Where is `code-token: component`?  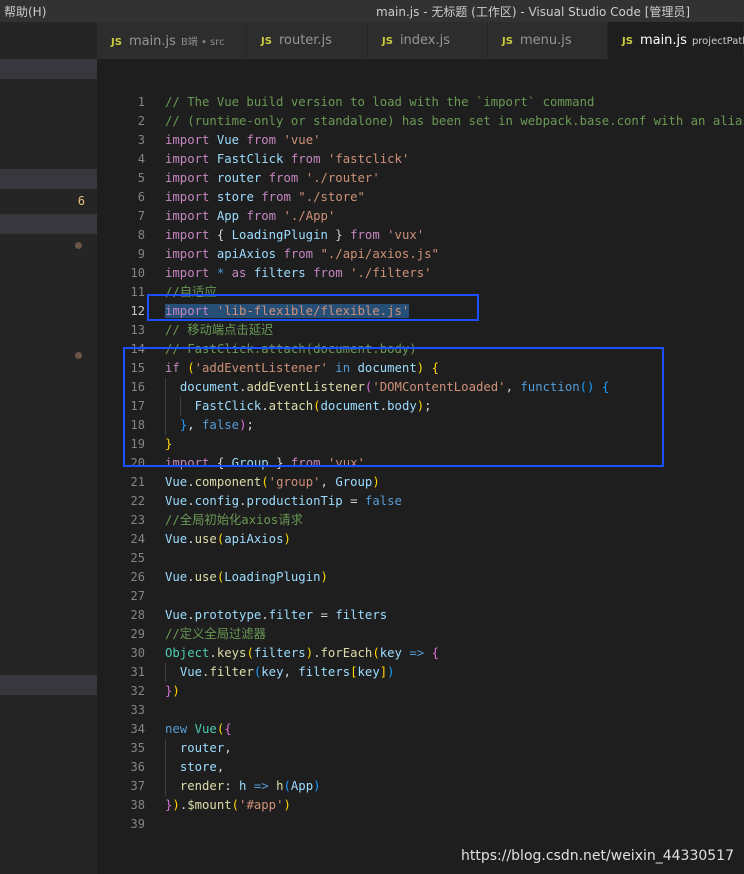
code-token: component is located at coordinates (228, 482).